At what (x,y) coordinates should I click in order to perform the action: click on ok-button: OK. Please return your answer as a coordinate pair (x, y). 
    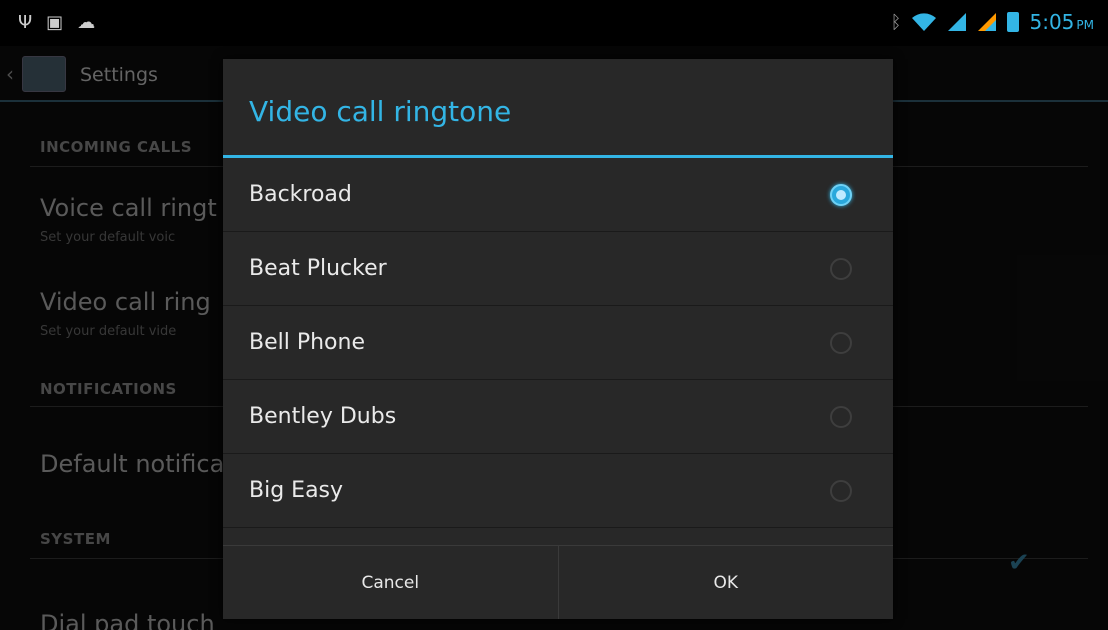
    Looking at the image, I should click on (725, 582).